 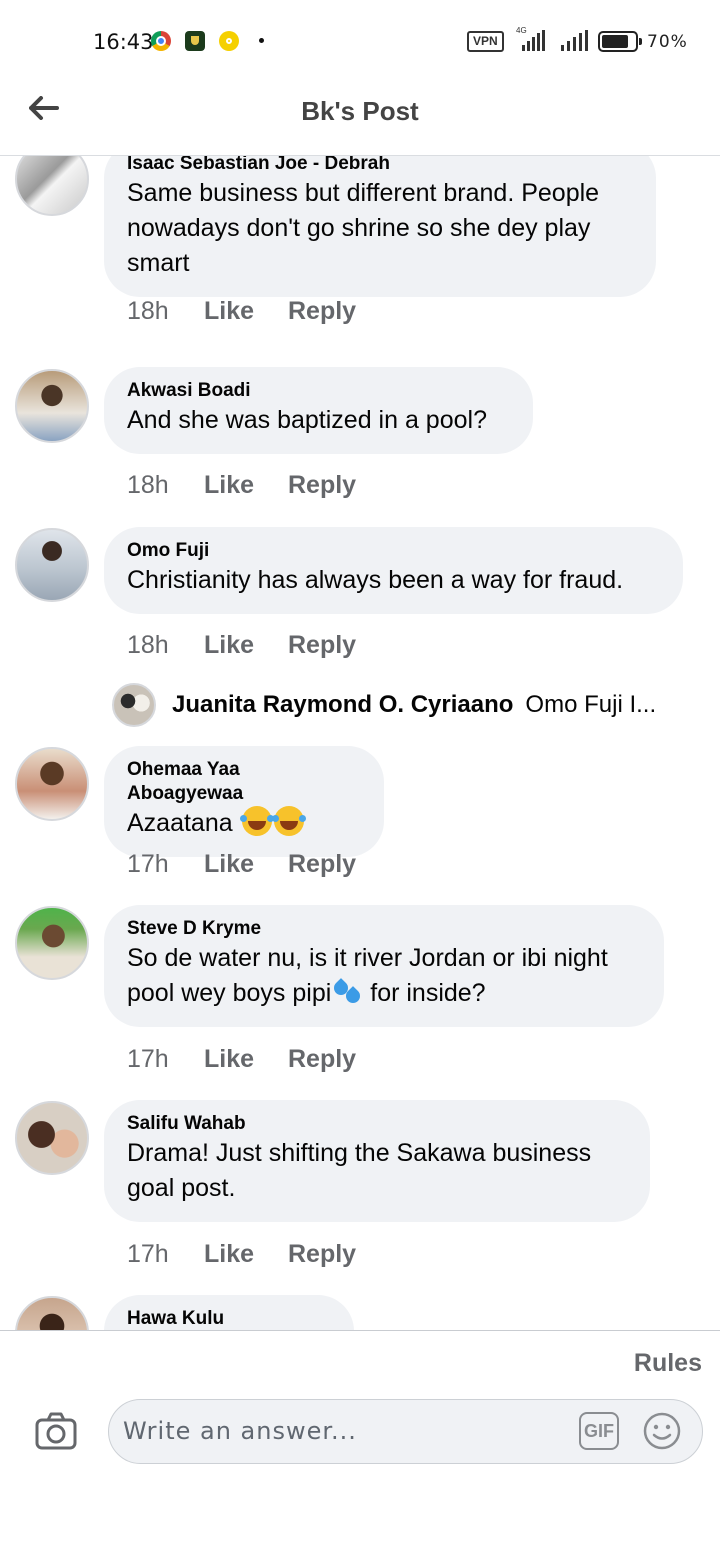 I want to click on page-title: Bk's Post, so click(x=360, y=111).